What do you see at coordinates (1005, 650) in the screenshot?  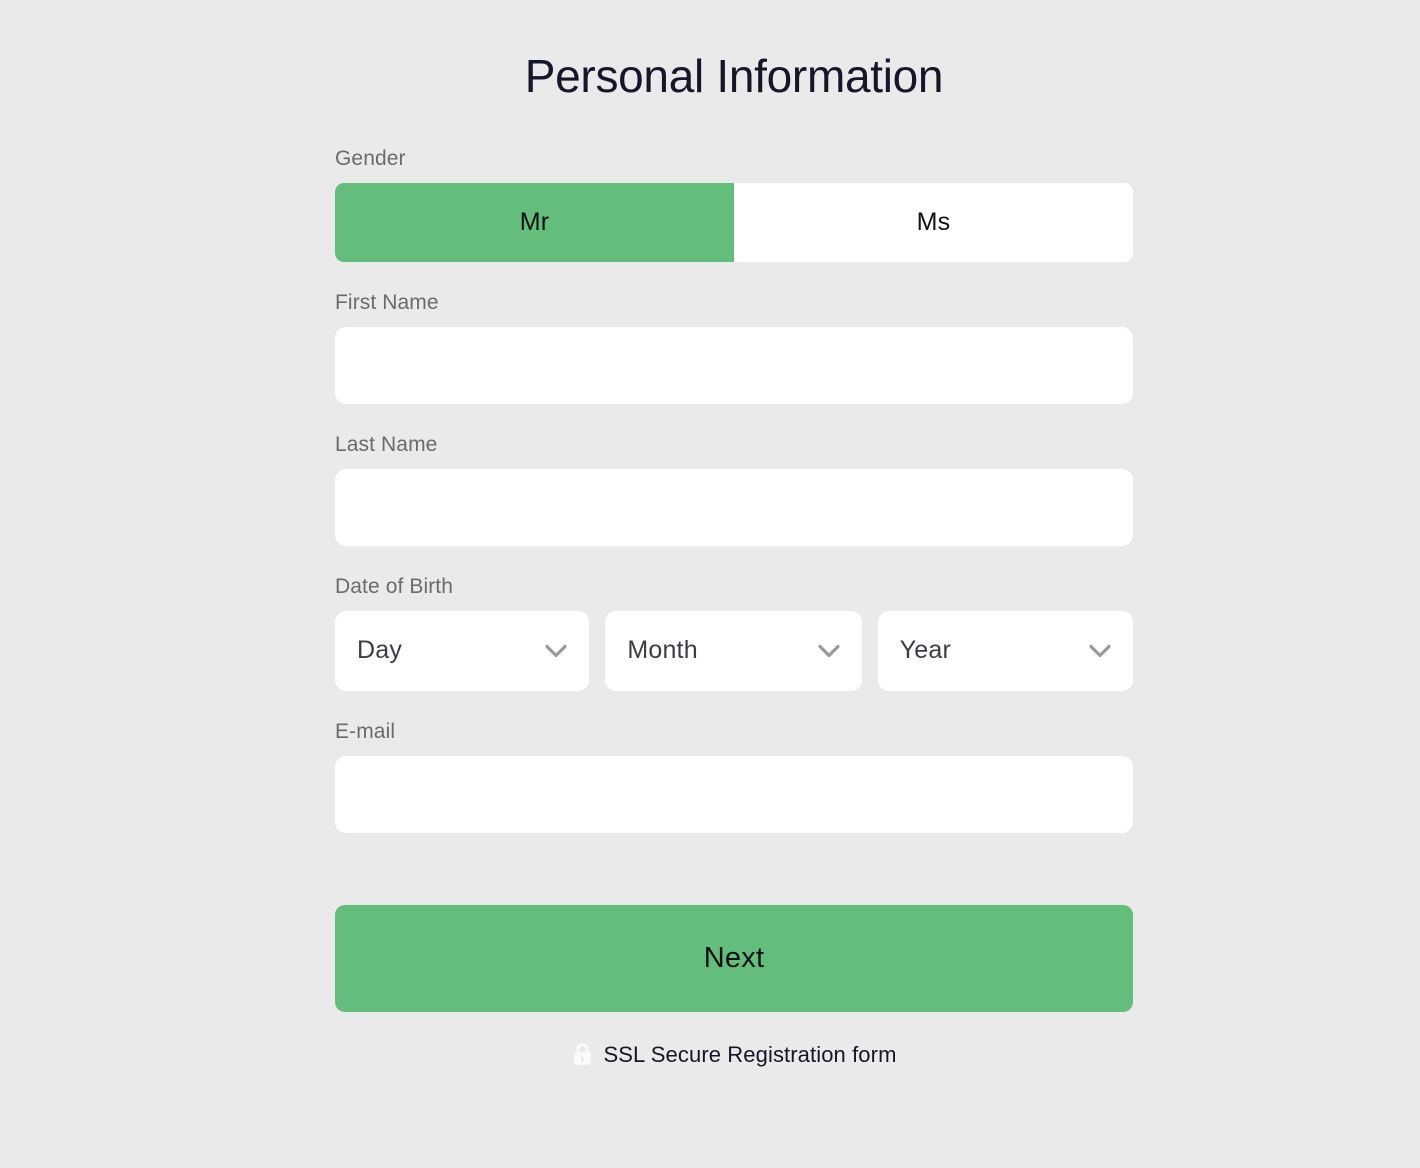 I see `year-select: Year` at bounding box center [1005, 650].